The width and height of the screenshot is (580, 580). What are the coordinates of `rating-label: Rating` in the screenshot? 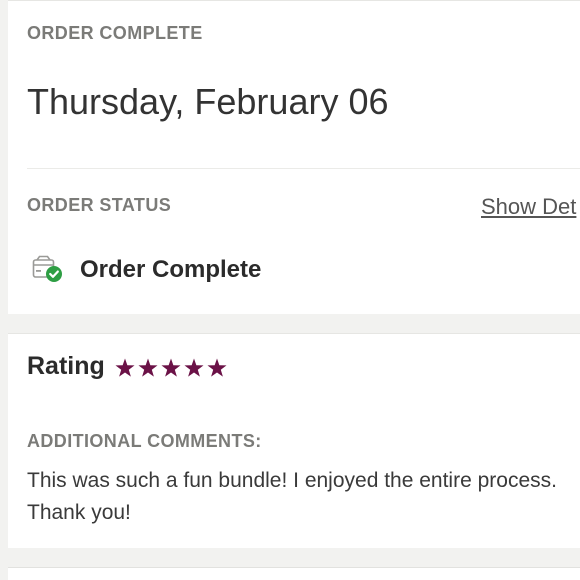 It's located at (66, 366).